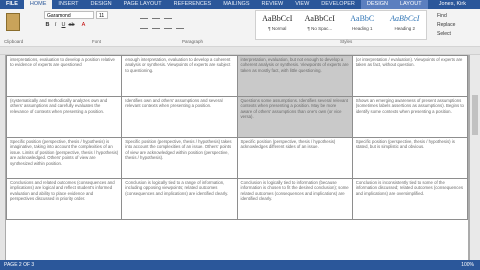 The height and width of the screenshot is (270, 480). I want to click on user-name: Jones, Kirk, so click(452, 4).